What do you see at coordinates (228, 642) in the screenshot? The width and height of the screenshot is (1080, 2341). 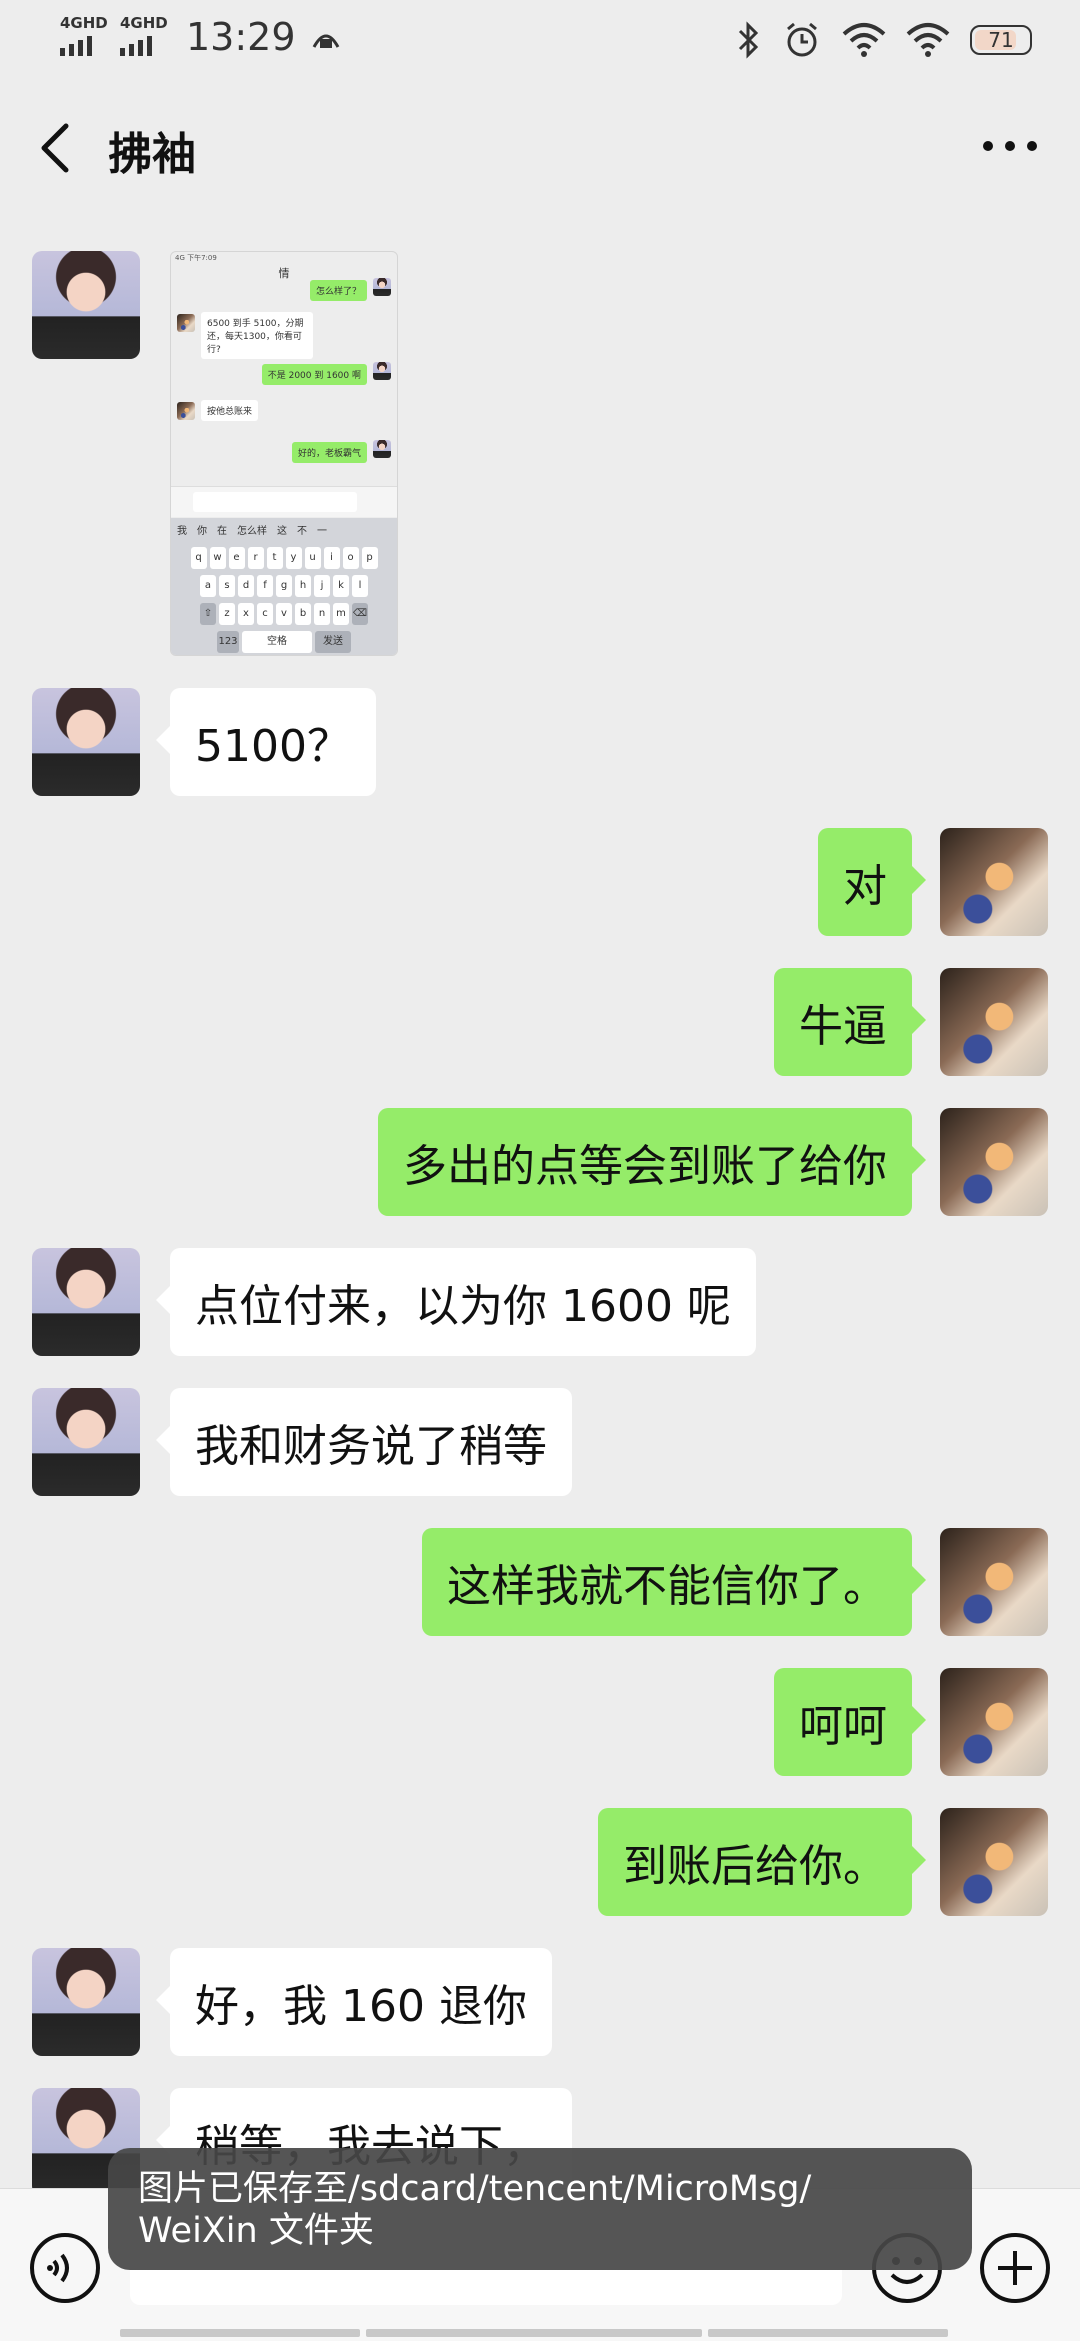 I see `thumb-key-123: 123` at bounding box center [228, 642].